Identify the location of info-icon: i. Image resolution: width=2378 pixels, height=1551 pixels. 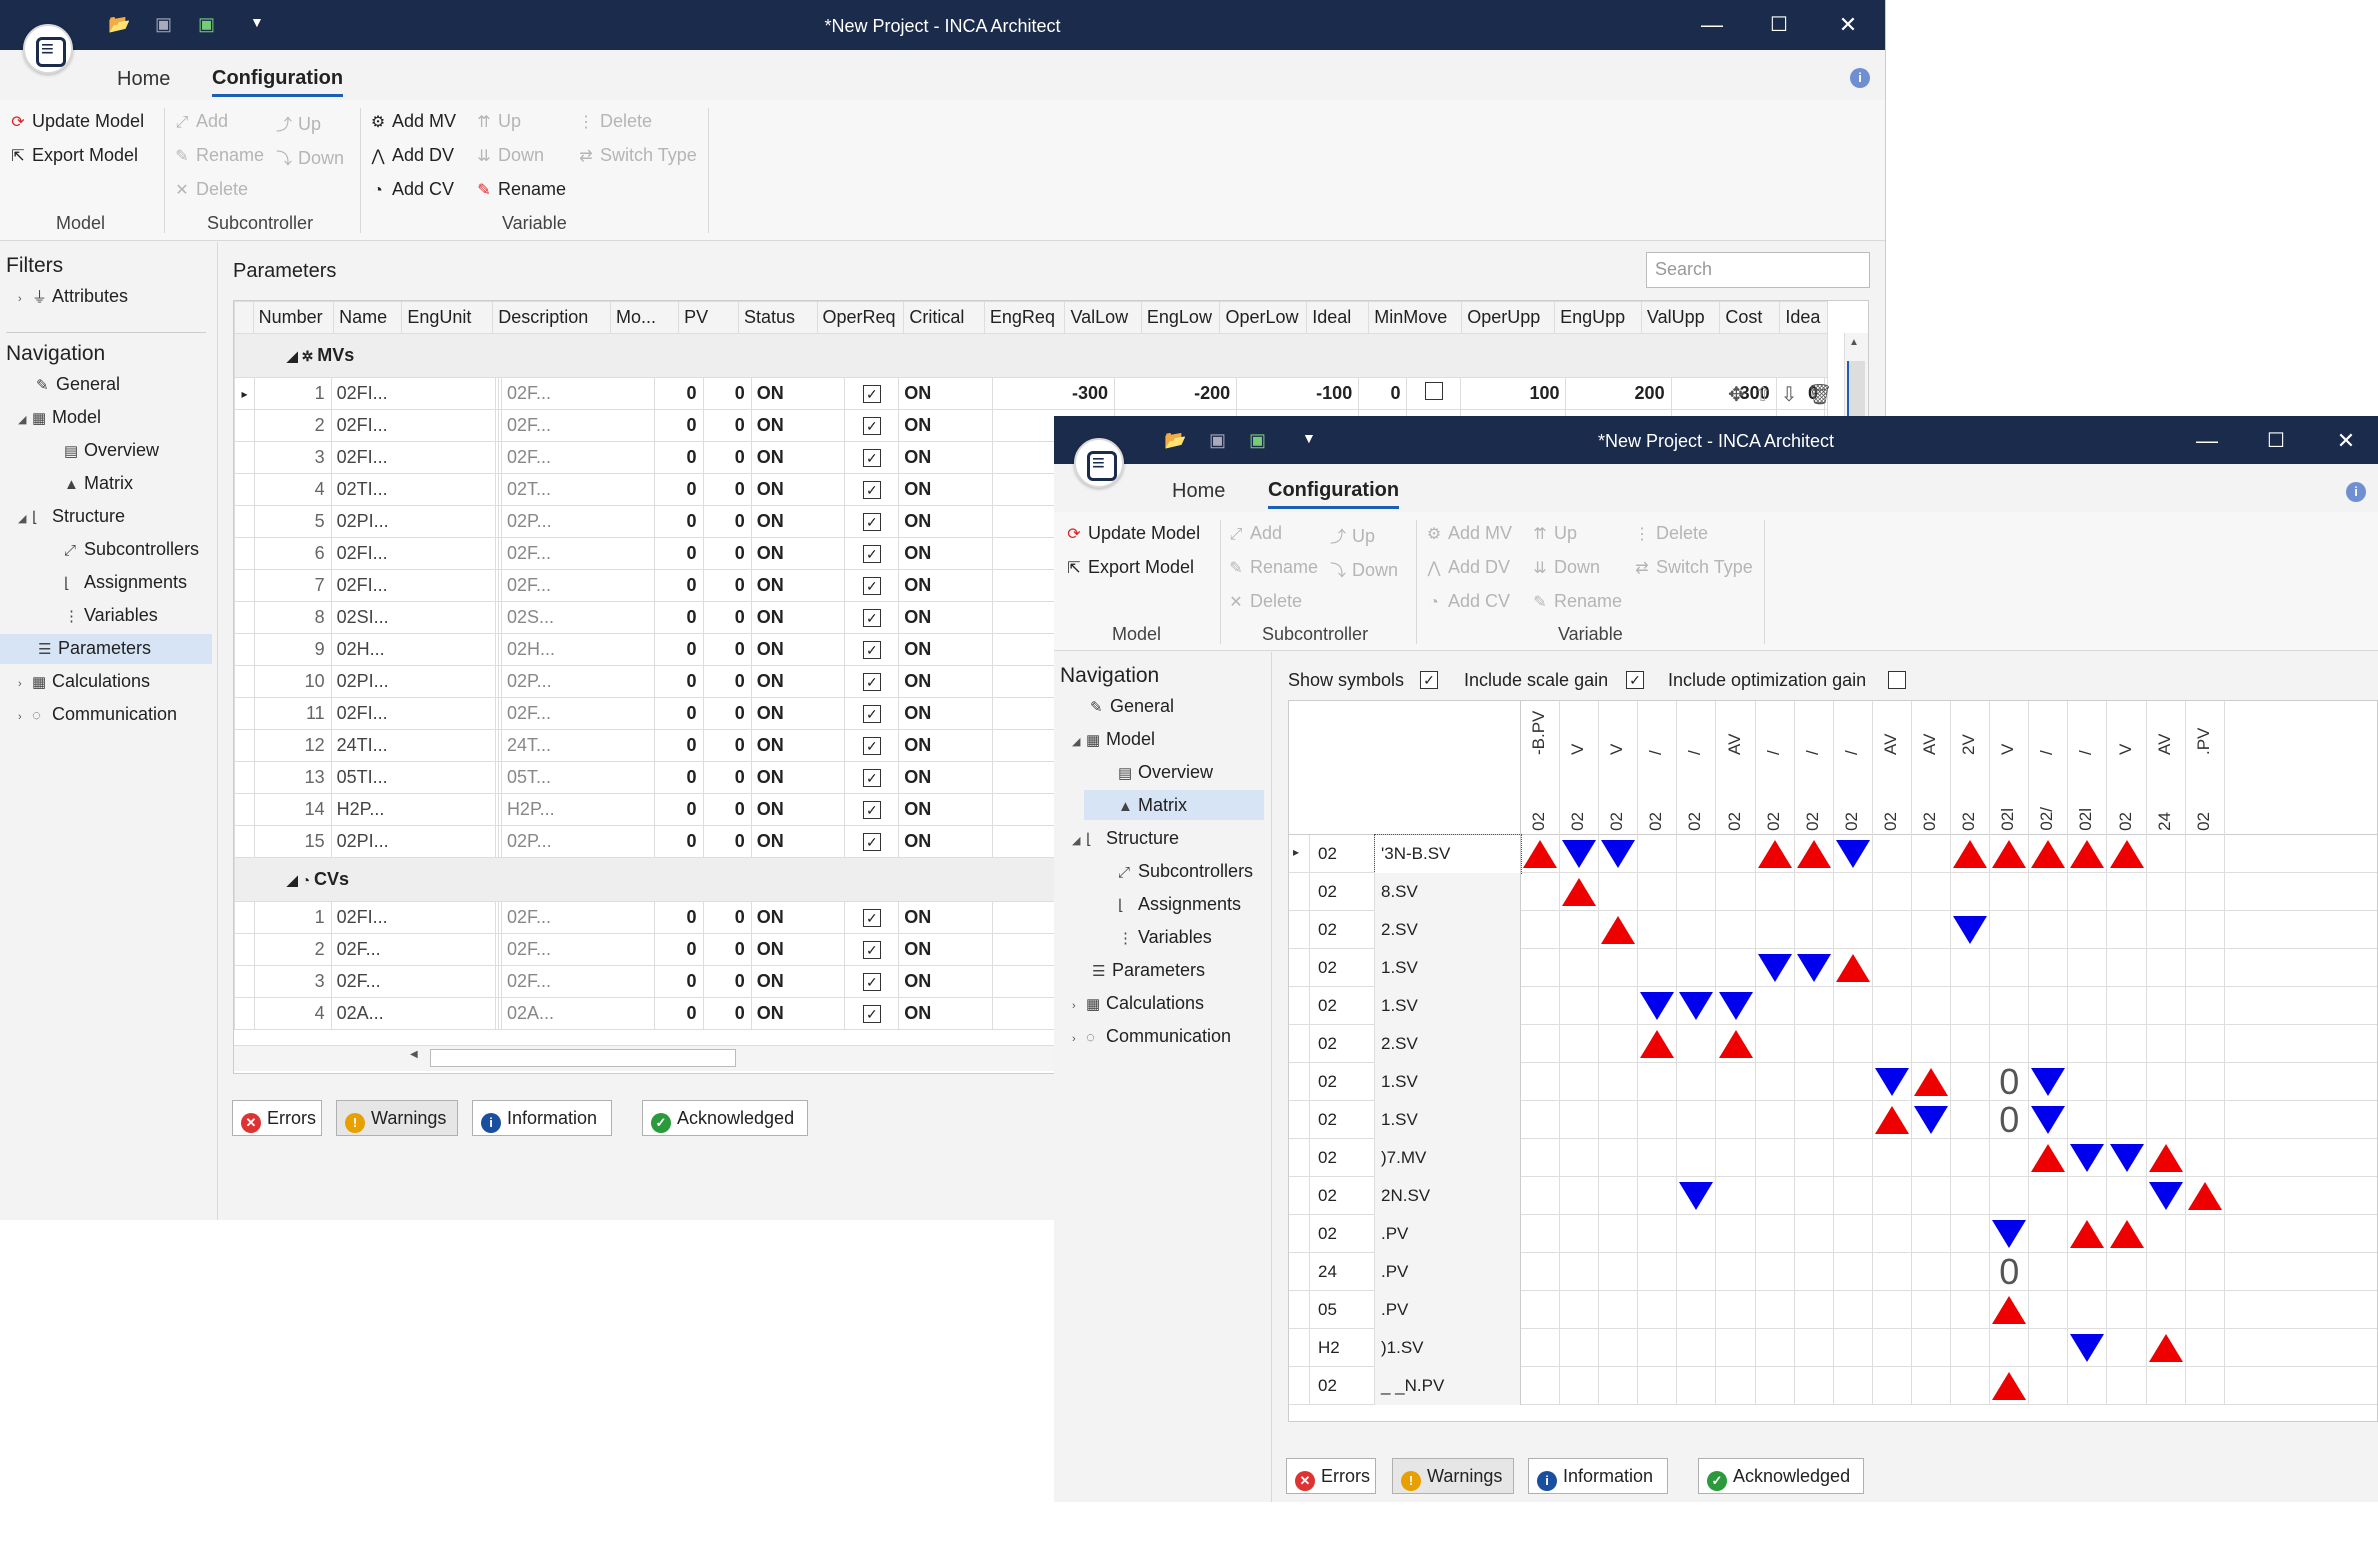
(1860, 78).